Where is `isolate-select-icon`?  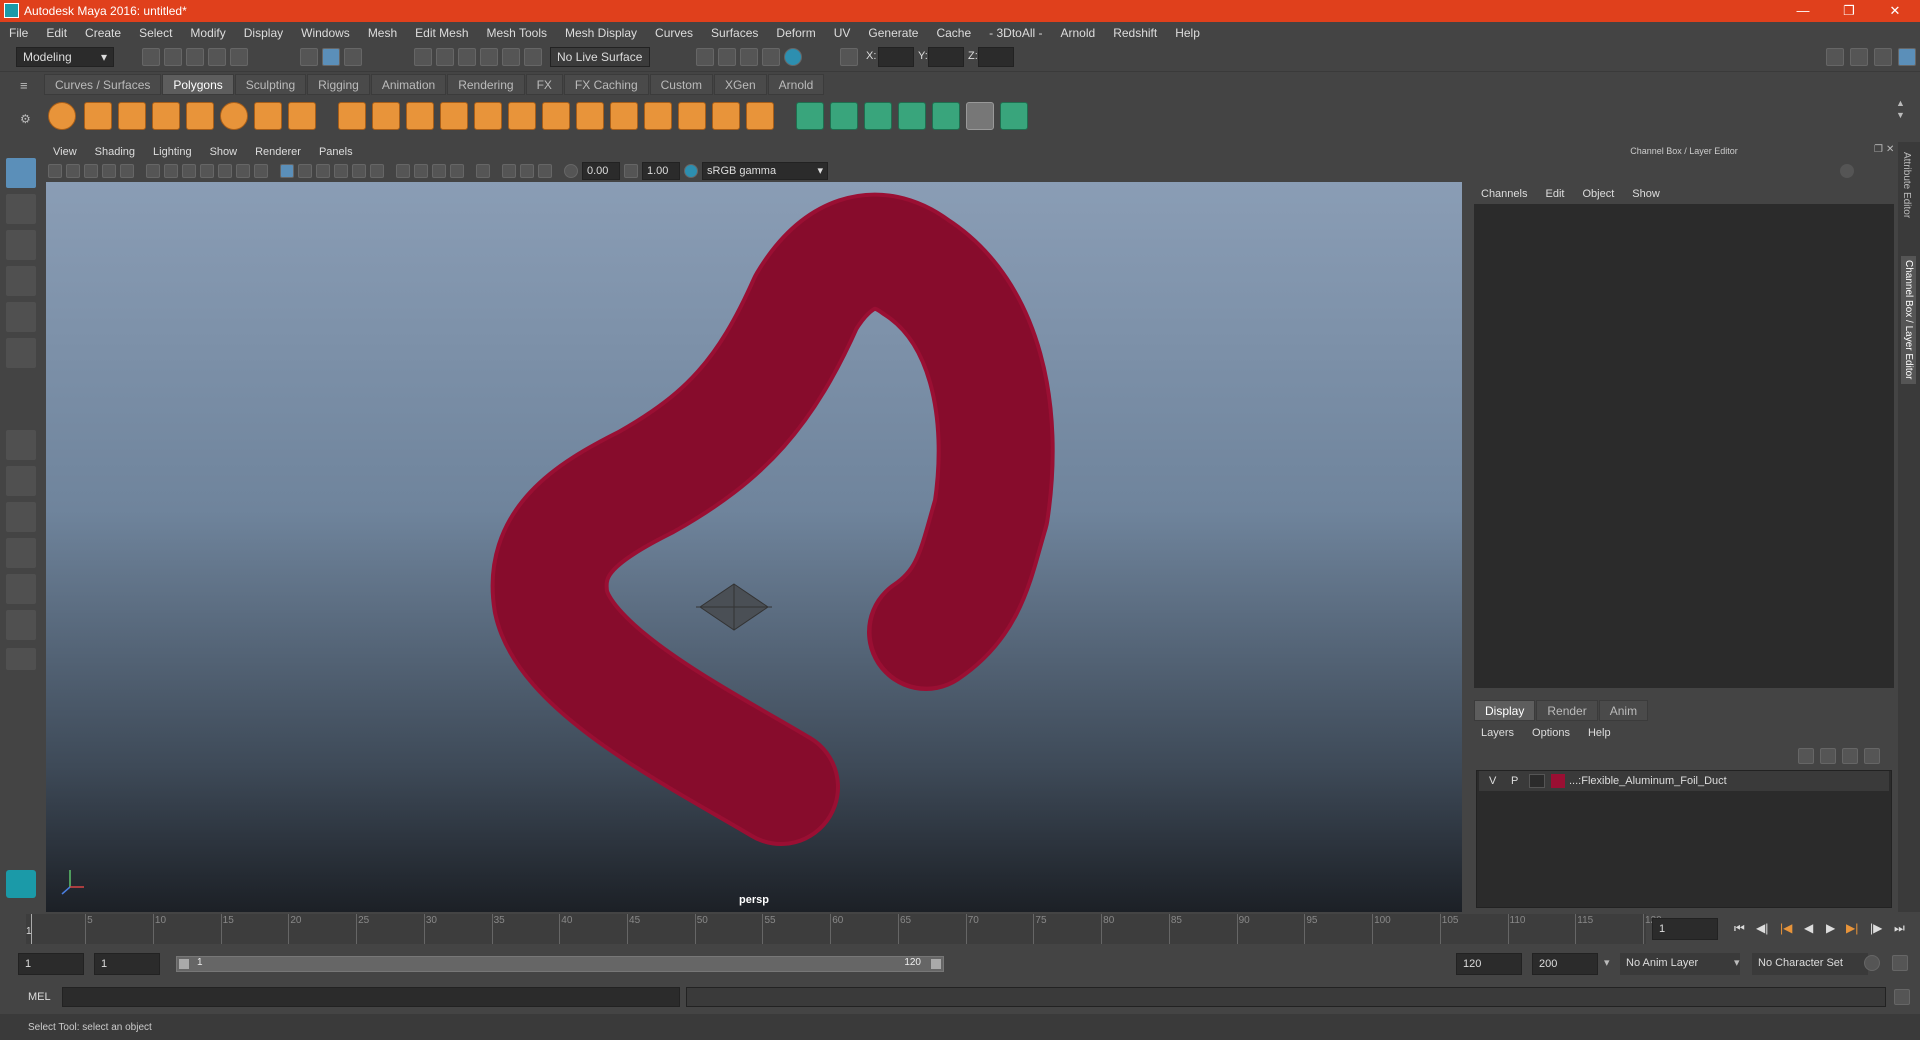 isolate-select-icon is located at coordinates (483, 171).